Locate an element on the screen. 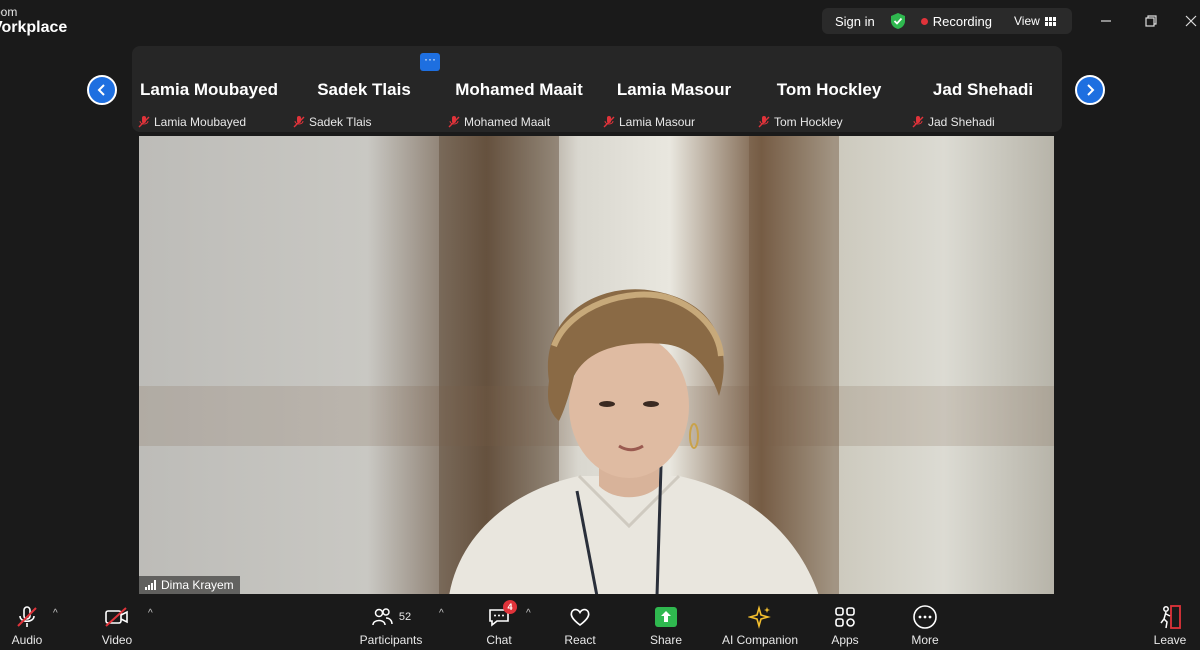  apps-button: Apps is located at coordinates (845, 623).